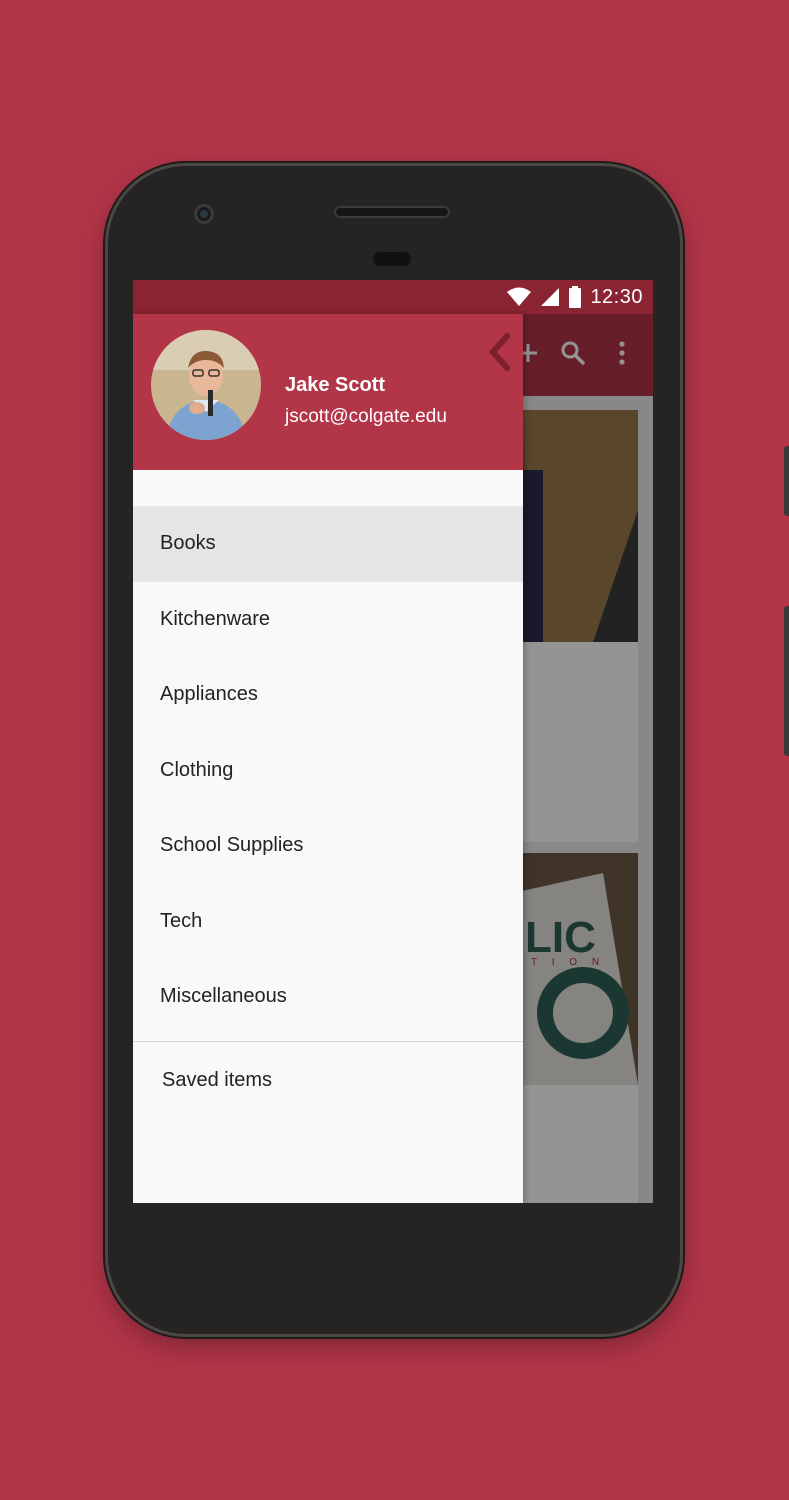  I want to click on wifi-icon, so click(519, 296).